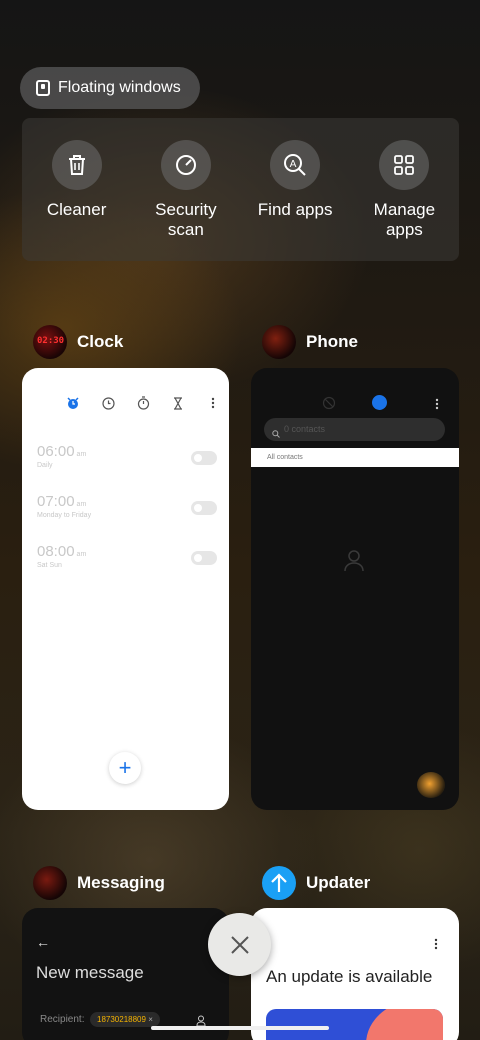 This screenshot has width=480, height=1040. I want to click on clock-header: 02:30 Clock, so click(78, 342).